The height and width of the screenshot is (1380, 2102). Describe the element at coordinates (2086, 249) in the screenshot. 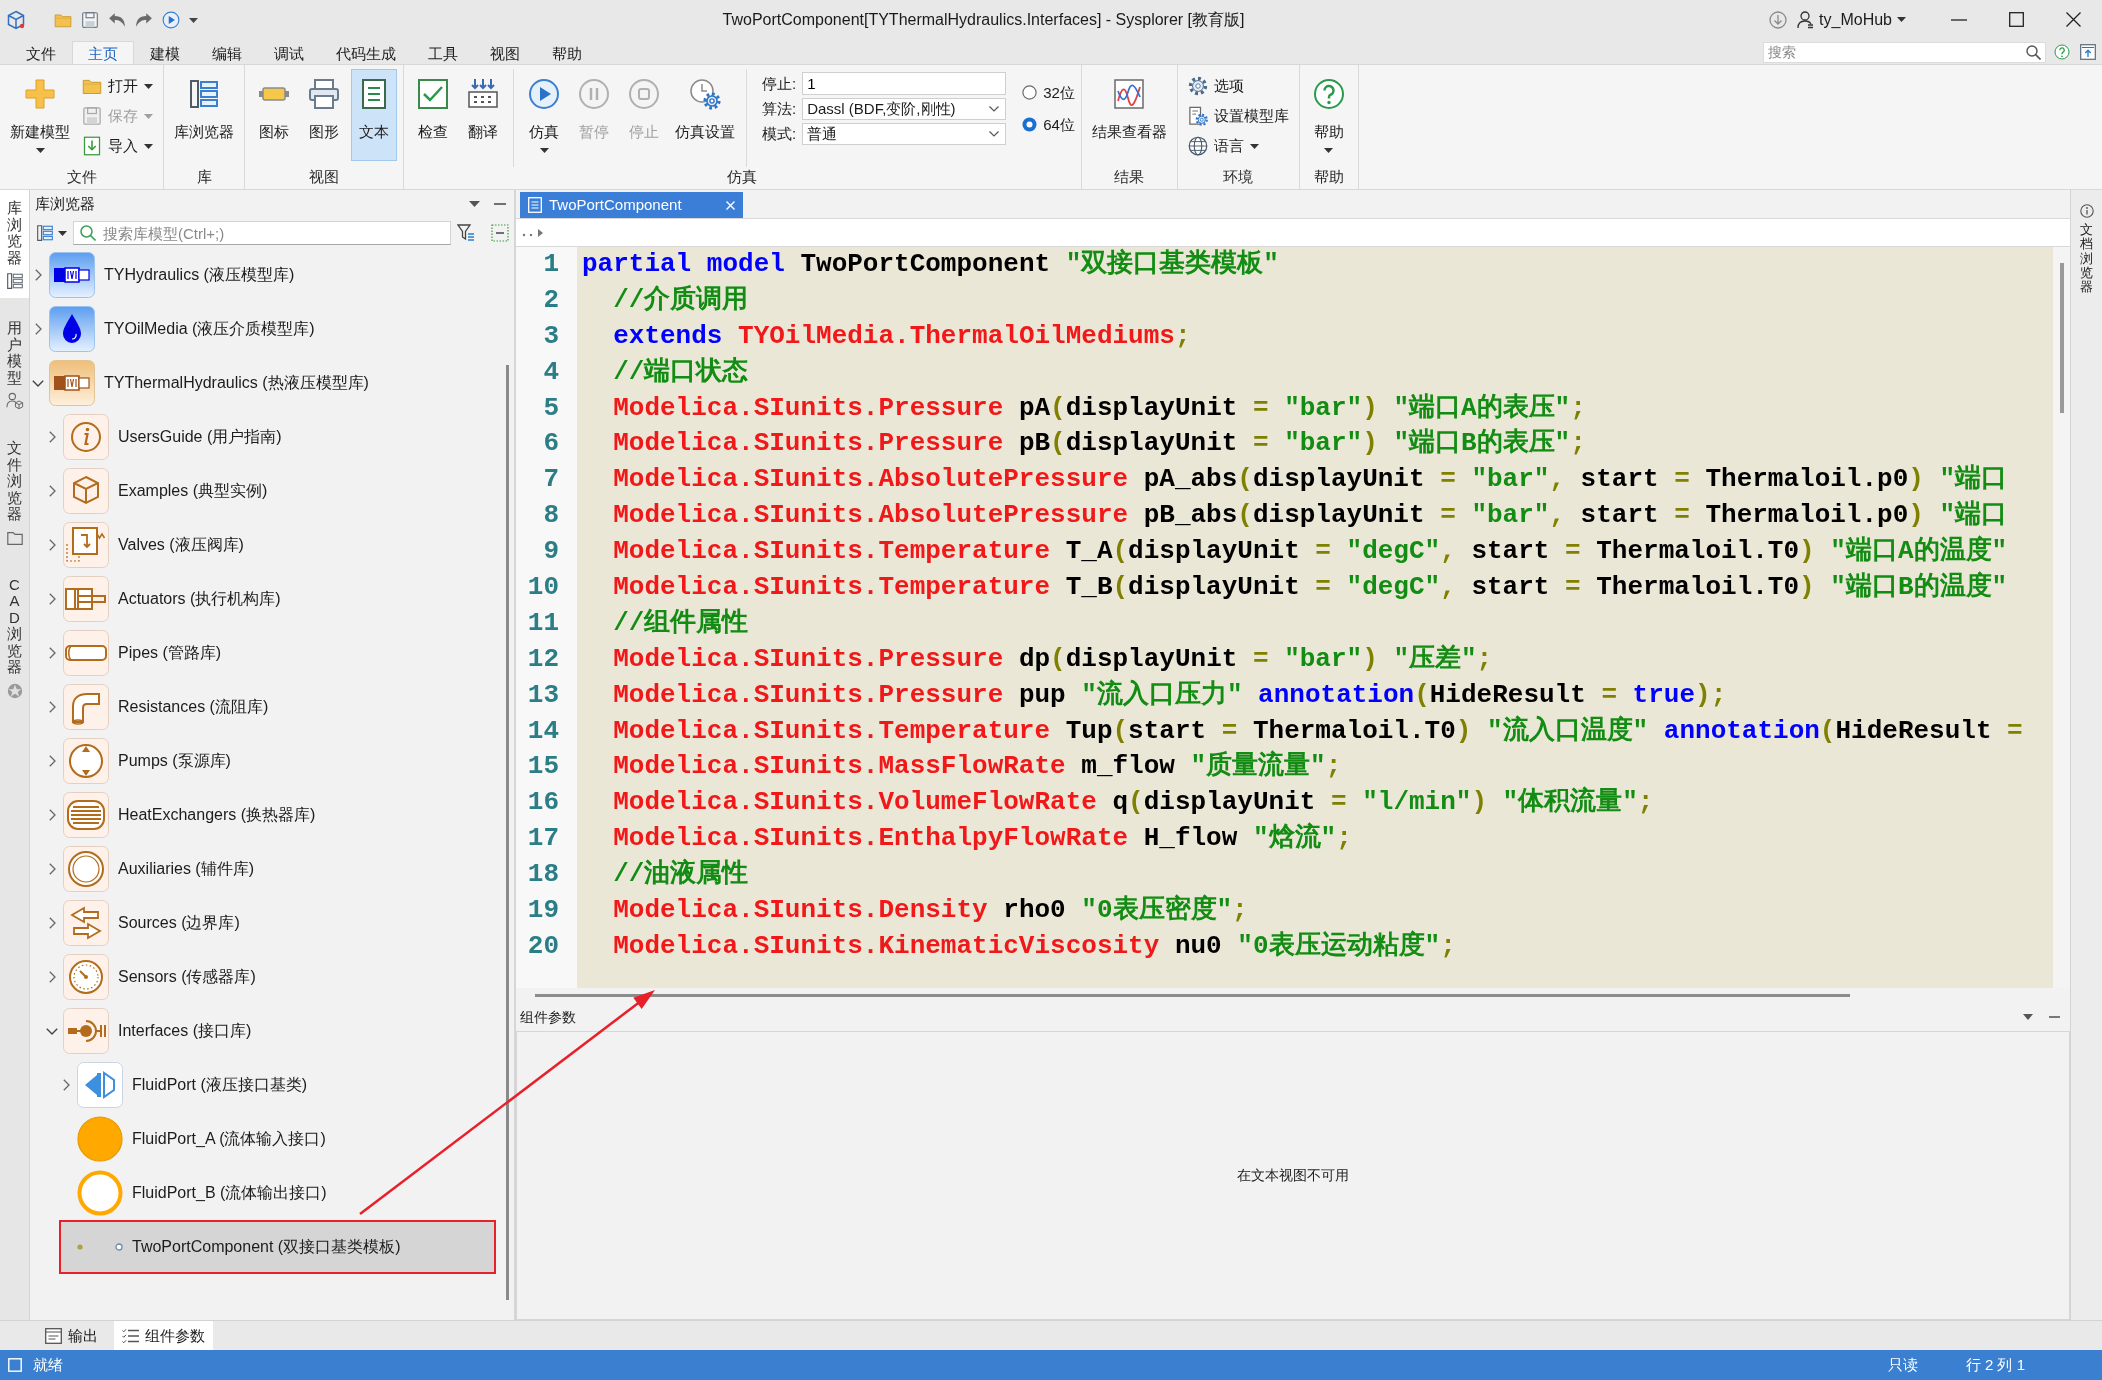

I see `side-tab: 文档浏览器` at that location.